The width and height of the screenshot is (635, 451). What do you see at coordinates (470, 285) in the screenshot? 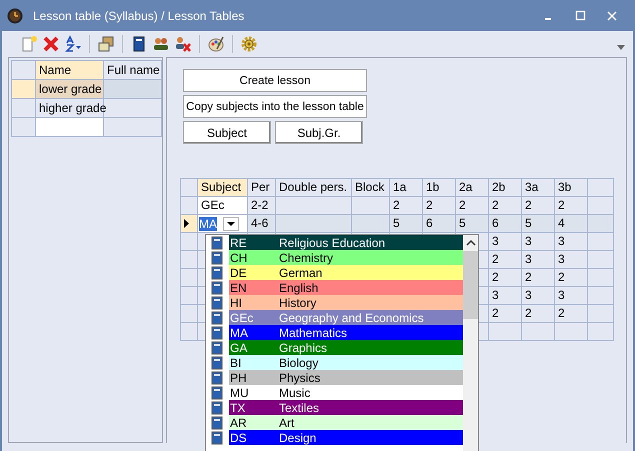
I see `scroll-thumb` at bounding box center [470, 285].